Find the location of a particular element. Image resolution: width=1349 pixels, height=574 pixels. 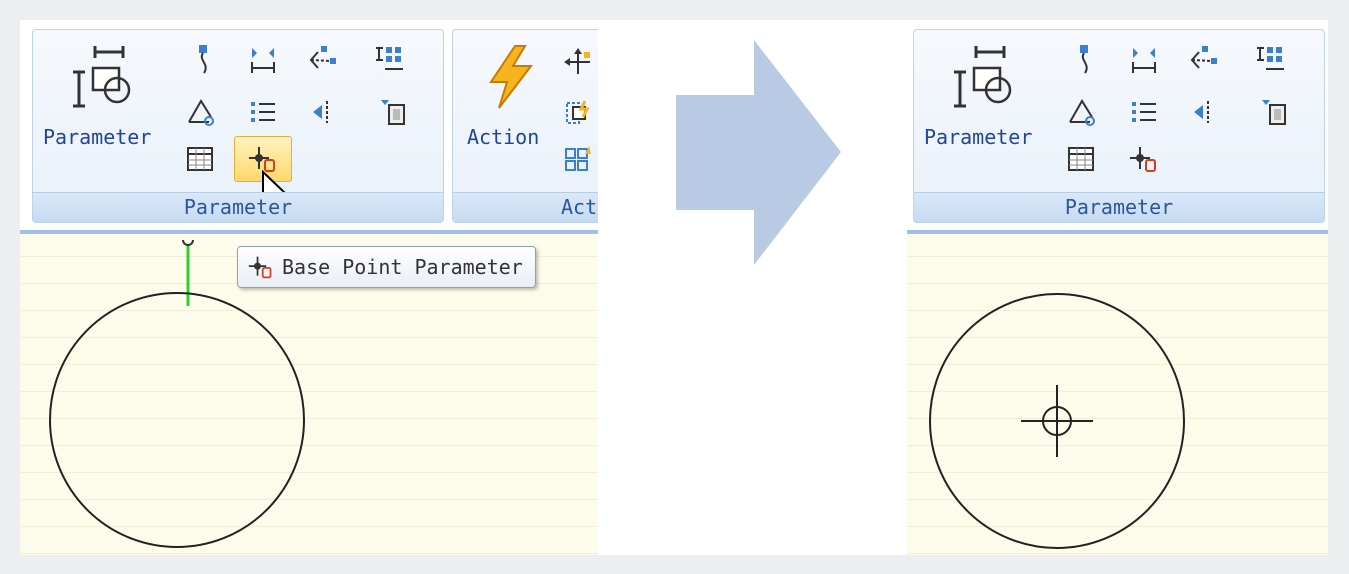

action-panel: Action Act is located at coordinates (525, 126).